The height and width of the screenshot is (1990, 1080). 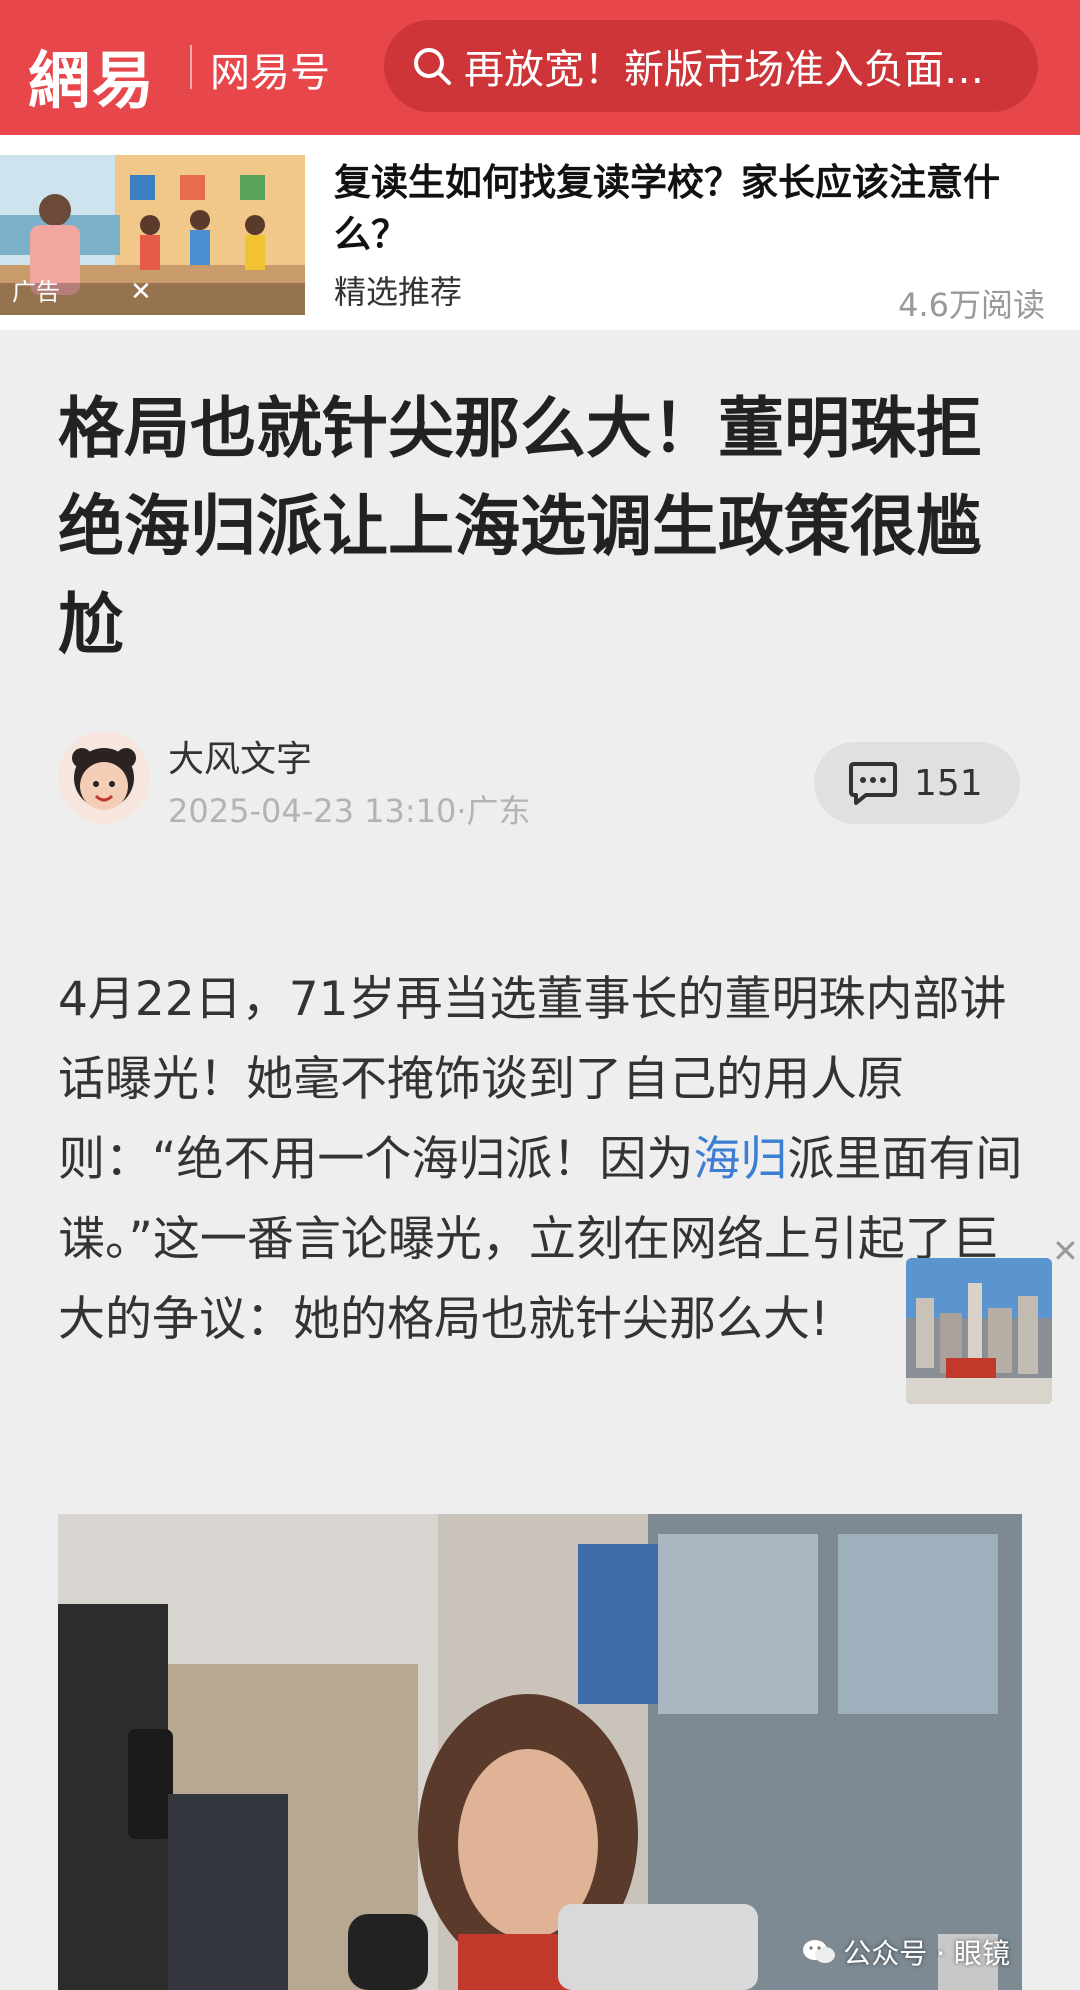 What do you see at coordinates (520, 526) in the screenshot?
I see `article-title: 格局也就针尖那么大！董明珠拒绝海归派让上海选调生政策很尴尬` at bounding box center [520, 526].